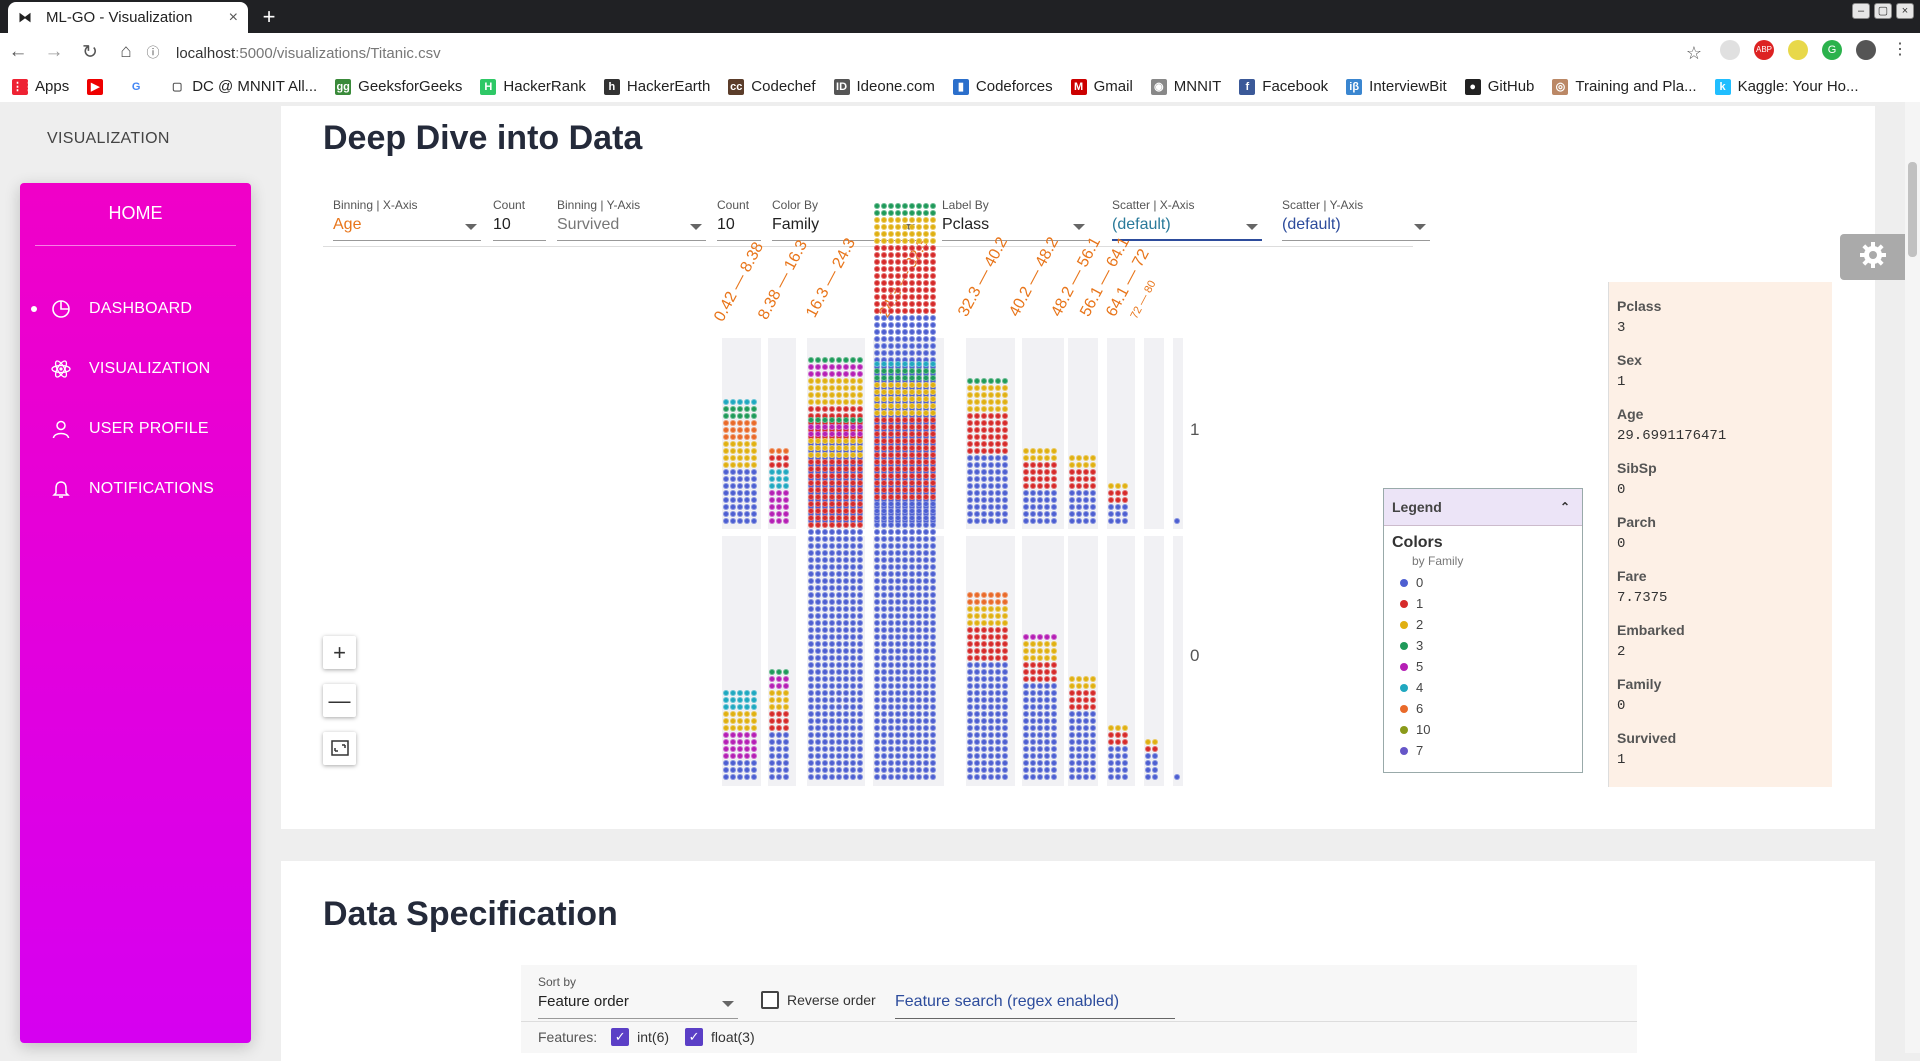 The image size is (1920, 1061). What do you see at coordinates (1483, 582) in the screenshot?
I see `legend-item: 0` at bounding box center [1483, 582].